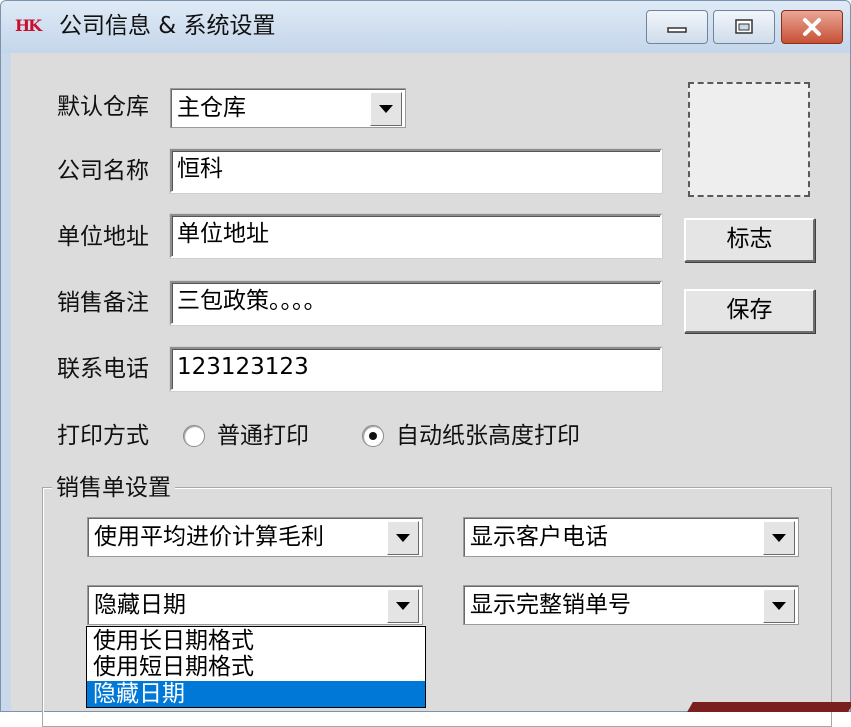 This screenshot has height=727, width=851. I want to click on logo-button: 标志, so click(749, 240).